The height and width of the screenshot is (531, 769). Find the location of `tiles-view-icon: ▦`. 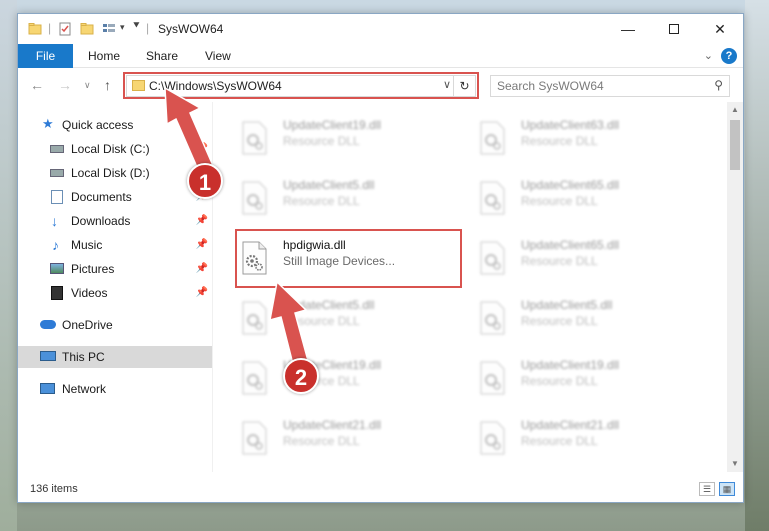

tiles-view-icon: ▦ is located at coordinates (727, 489).